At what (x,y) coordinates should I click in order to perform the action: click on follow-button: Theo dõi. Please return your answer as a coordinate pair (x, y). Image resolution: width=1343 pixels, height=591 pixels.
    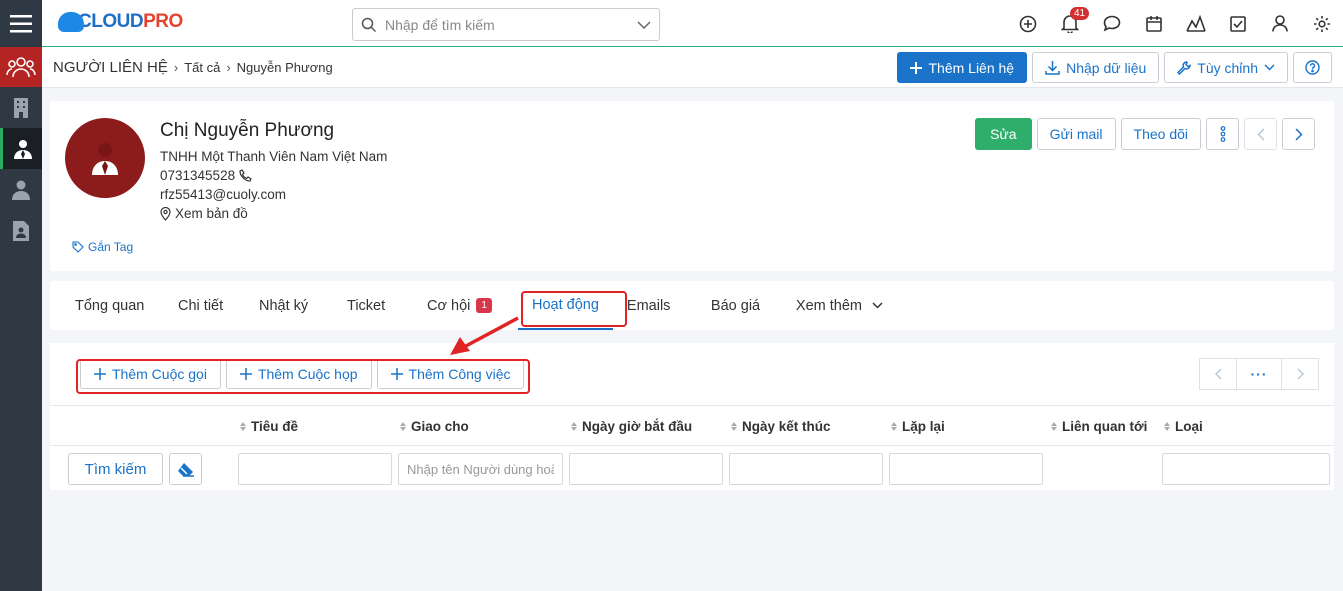
    Looking at the image, I should click on (1160, 134).